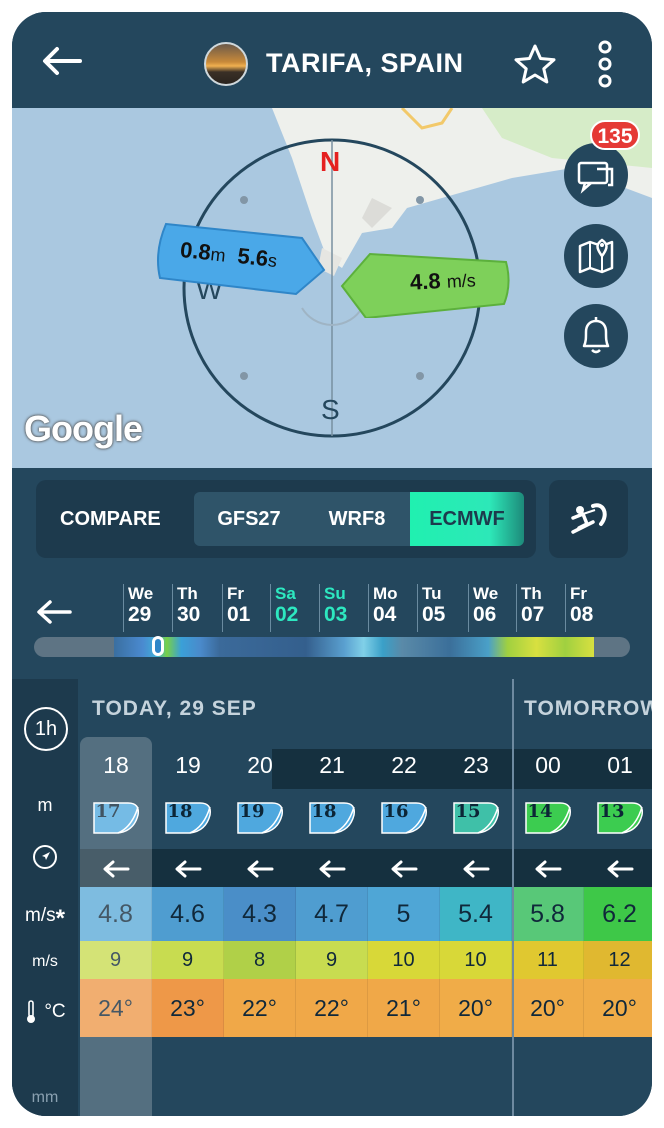 Image resolution: width=664 pixels, height=1128 pixels. I want to click on day-separator, so click(513, 897).